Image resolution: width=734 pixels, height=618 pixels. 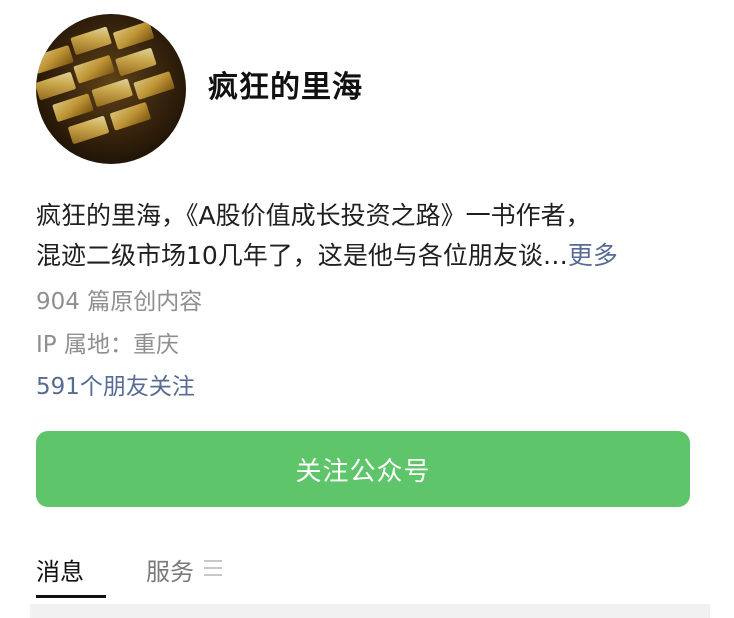 I want to click on gold-bars-avatar-icon, so click(x=111, y=89).